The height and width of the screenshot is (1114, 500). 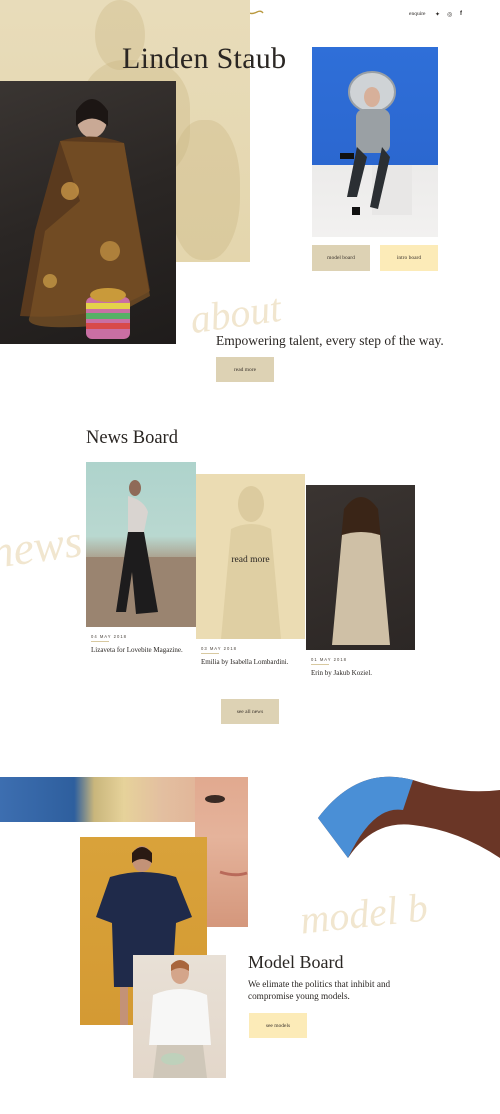 What do you see at coordinates (360, 567) in the screenshot?
I see `news-photo-erin` at bounding box center [360, 567].